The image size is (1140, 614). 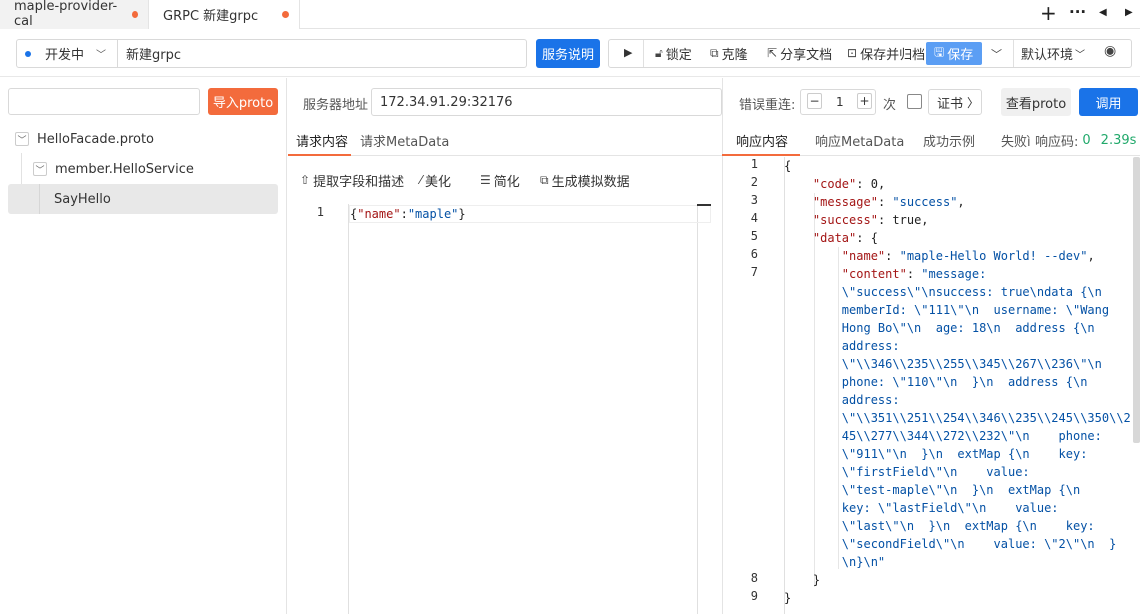 What do you see at coordinates (870, 220) in the screenshot?
I see `code-line: "success": true,` at bounding box center [870, 220].